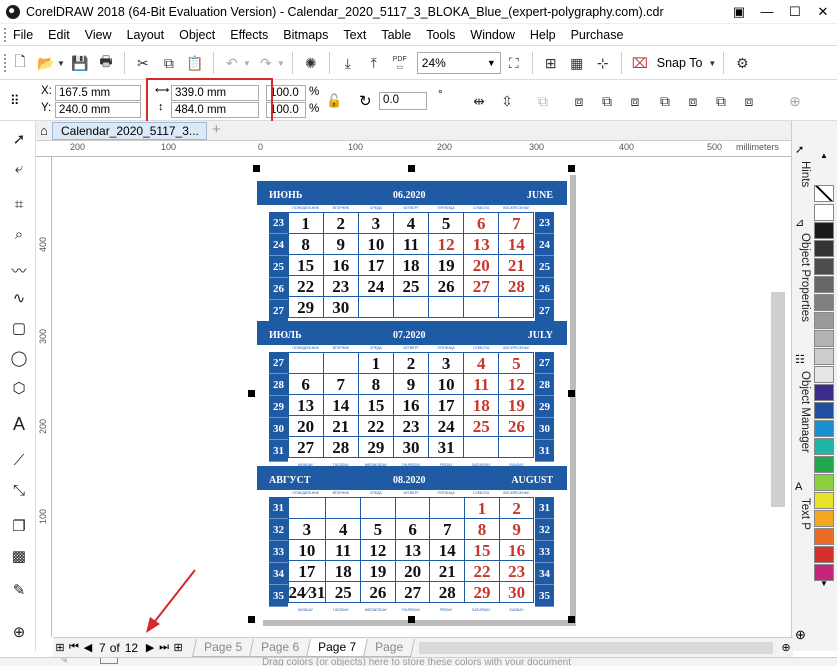 Image resolution: width=837 pixels, height=666 pixels. Describe the element at coordinates (482, 507) in the screenshot. I see `day-cell: 1` at that location.